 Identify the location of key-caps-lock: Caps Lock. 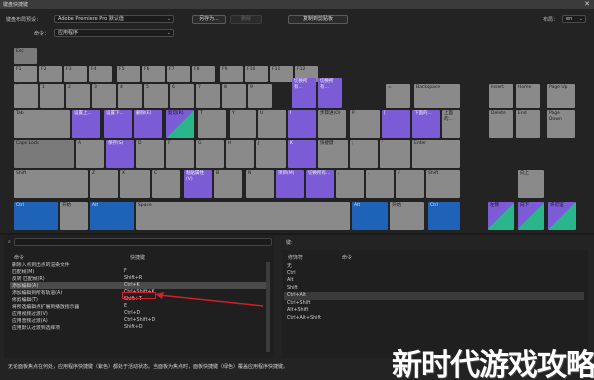
(44, 154).